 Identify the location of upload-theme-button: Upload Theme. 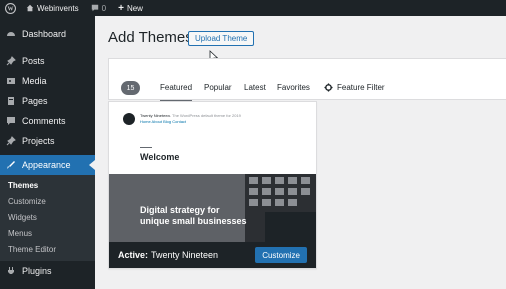
(221, 38).